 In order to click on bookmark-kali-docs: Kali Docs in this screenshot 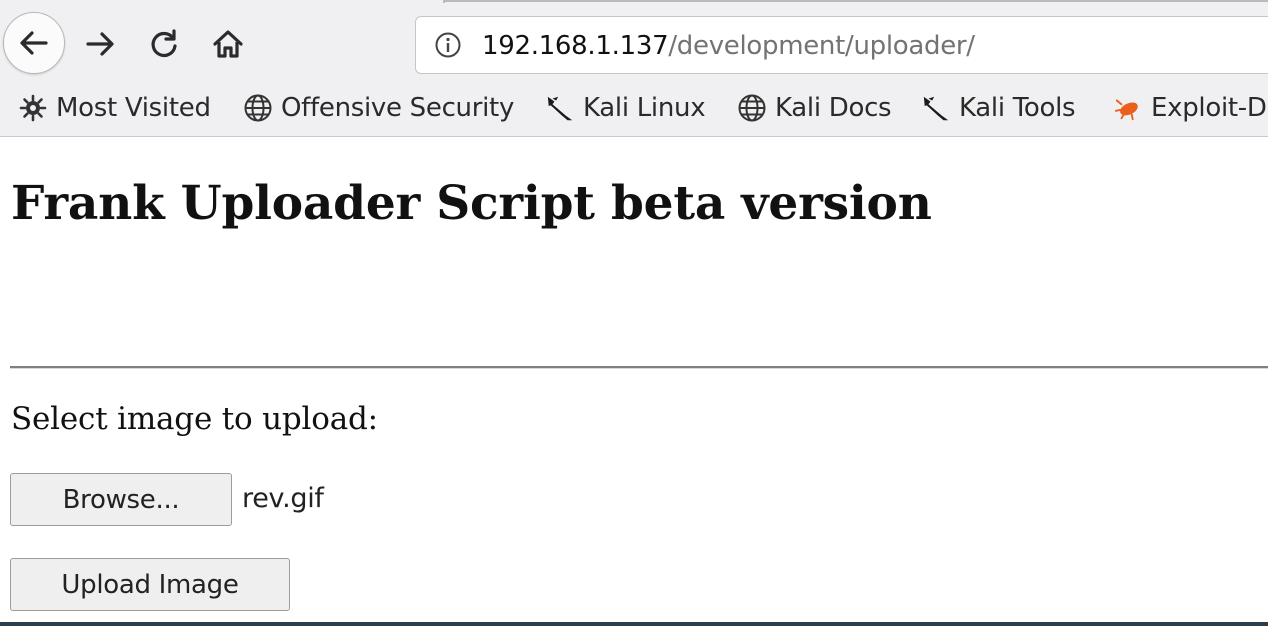, I will do `click(814, 108)`.